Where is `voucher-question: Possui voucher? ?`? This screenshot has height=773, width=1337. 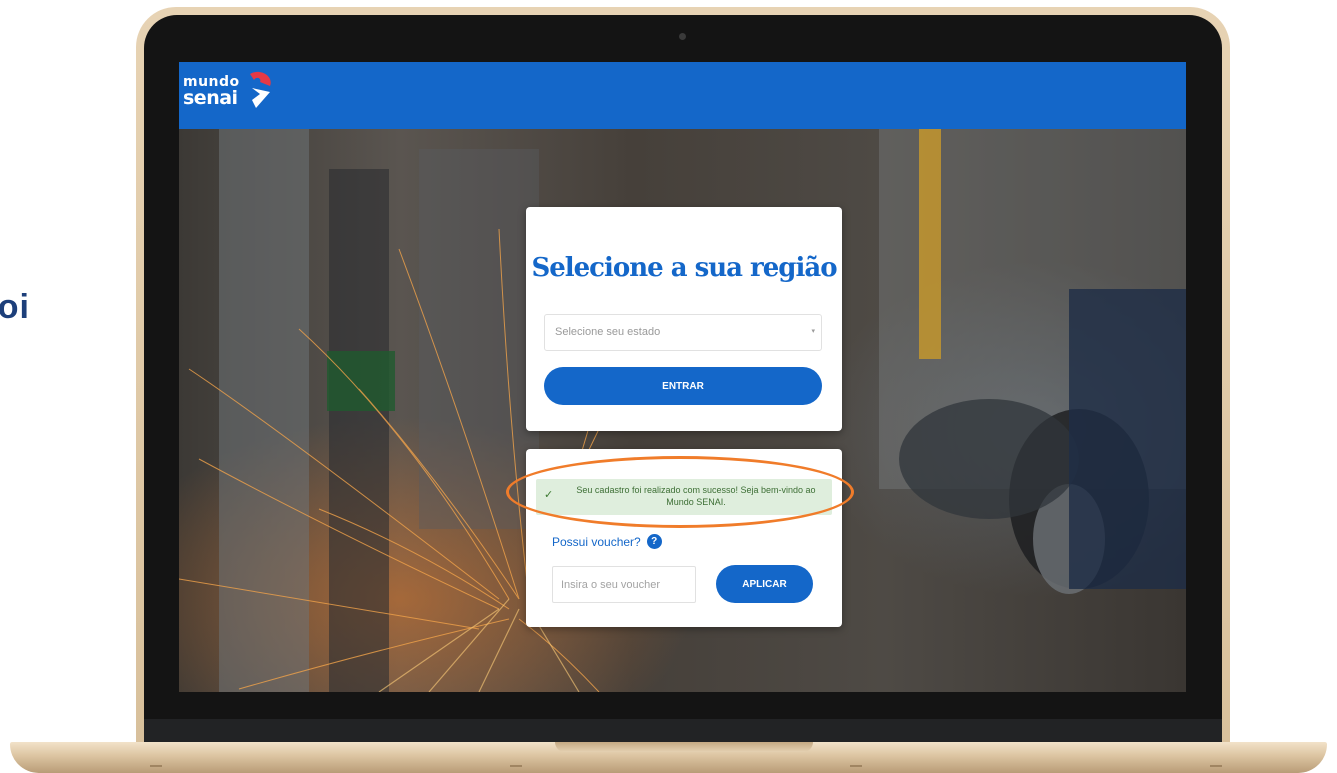 voucher-question: Possui voucher? ? is located at coordinates (607, 541).